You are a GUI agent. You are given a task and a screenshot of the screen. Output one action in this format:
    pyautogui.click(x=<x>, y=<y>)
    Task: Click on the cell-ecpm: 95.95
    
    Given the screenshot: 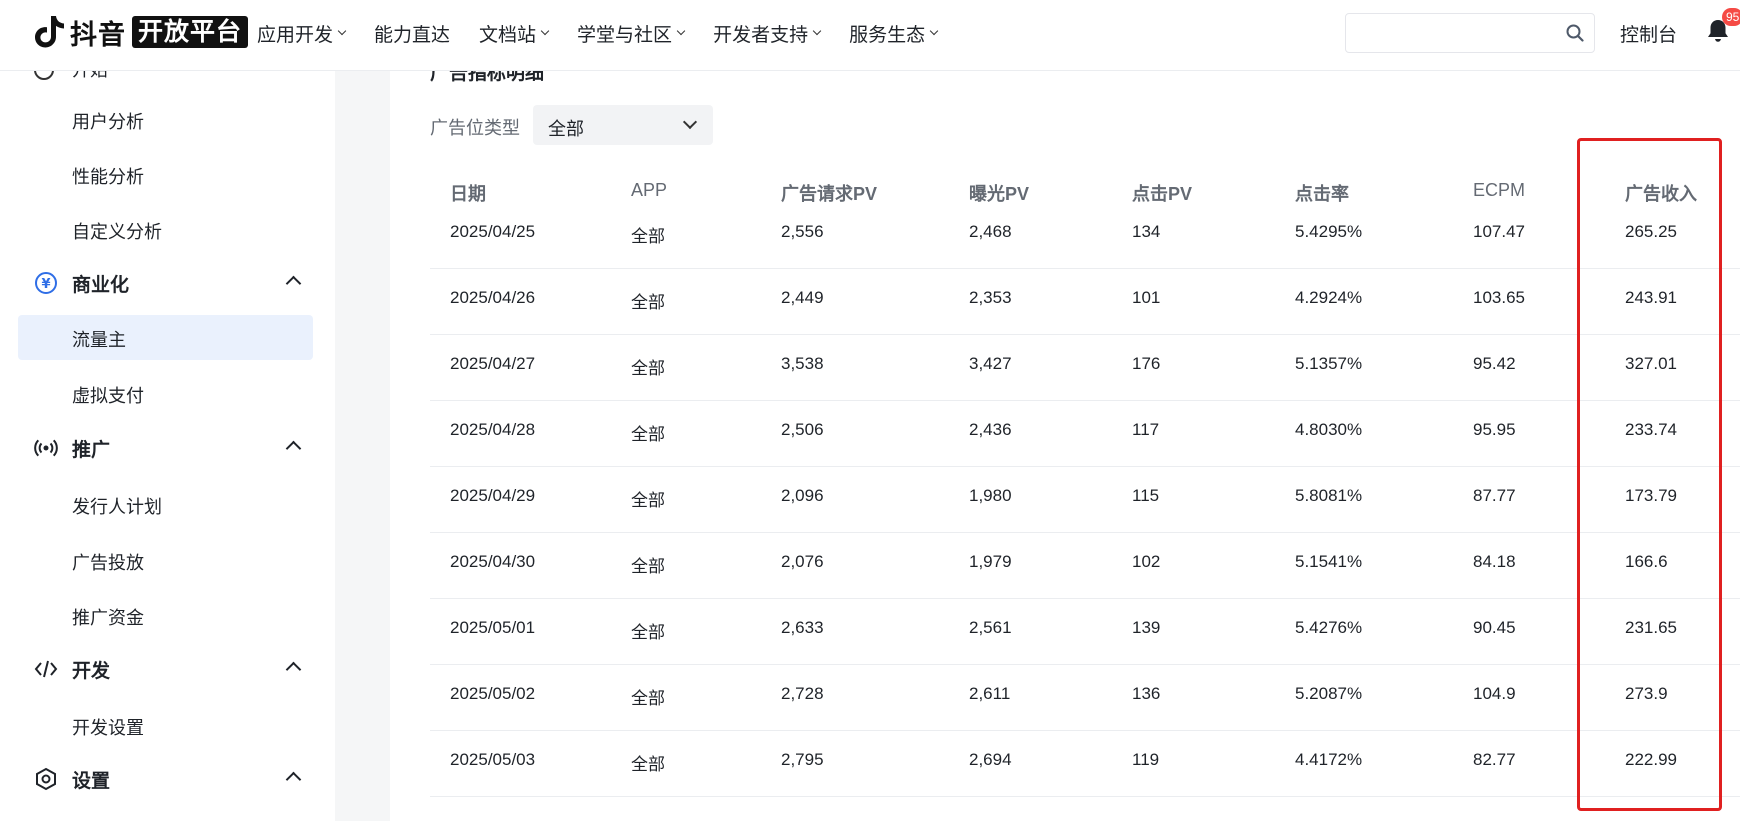 What is the action you would take?
    pyautogui.click(x=1494, y=429)
    